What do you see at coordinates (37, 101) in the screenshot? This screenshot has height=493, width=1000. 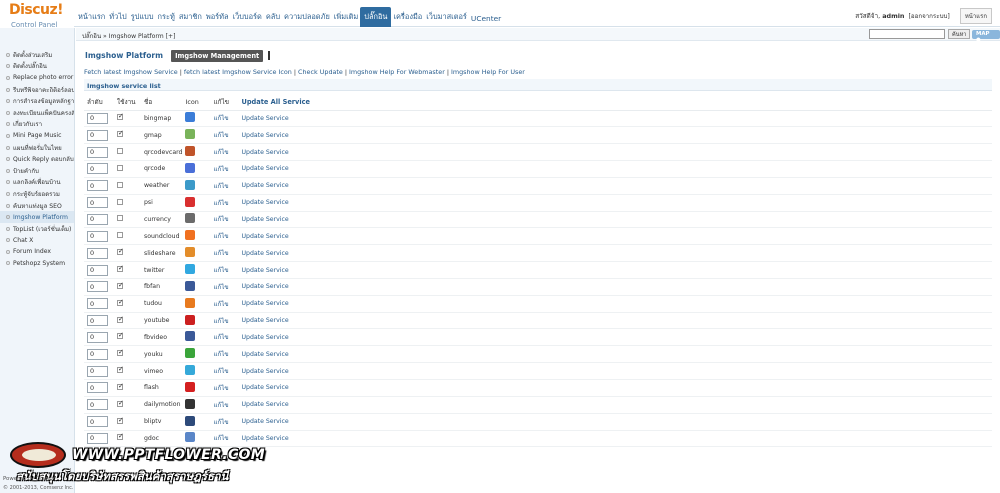 I see `sidebar-item: การสำรองข้อมูลหลักฐานได้` at bounding box center [37, 101].